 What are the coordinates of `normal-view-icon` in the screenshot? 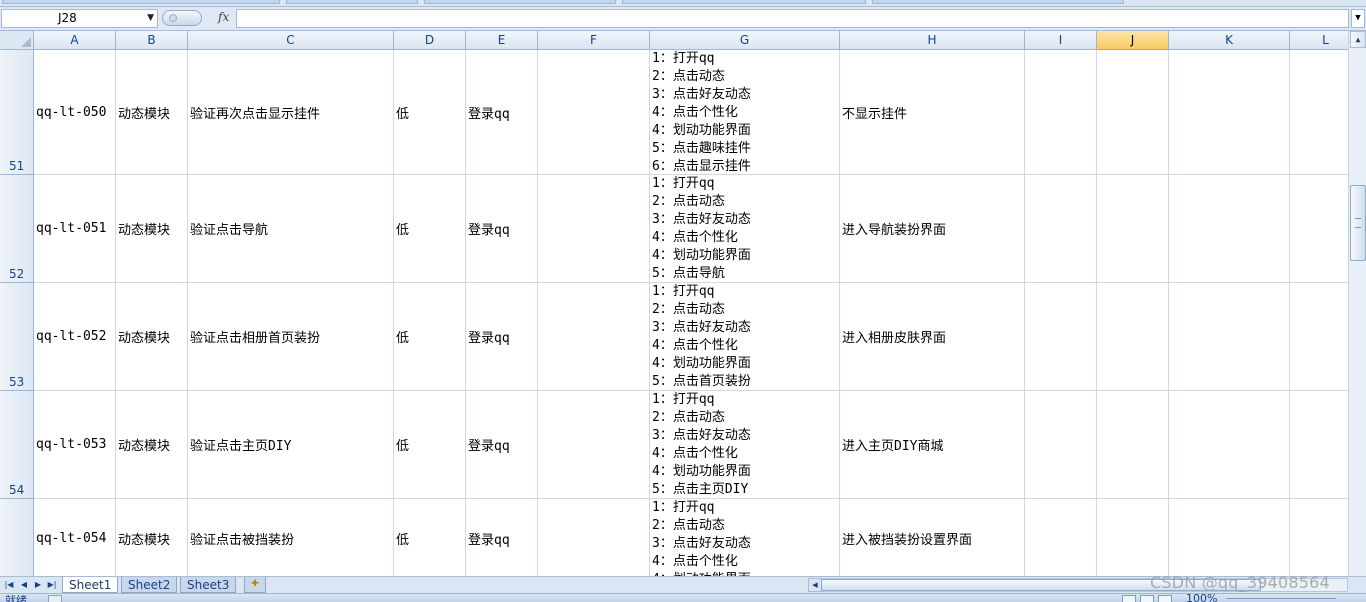 It's located at (1129, 598).